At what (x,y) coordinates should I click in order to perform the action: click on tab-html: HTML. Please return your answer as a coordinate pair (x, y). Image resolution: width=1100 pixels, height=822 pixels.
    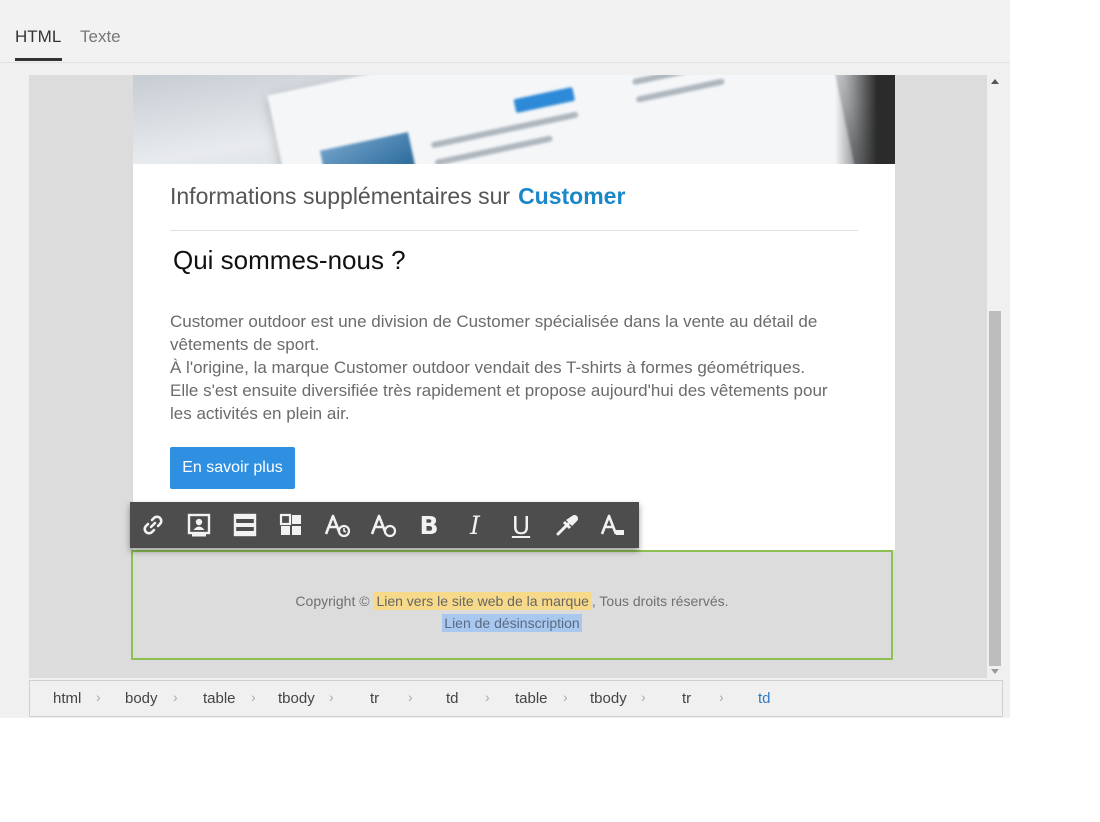
    Looking at the image, I should click on (38, 37).